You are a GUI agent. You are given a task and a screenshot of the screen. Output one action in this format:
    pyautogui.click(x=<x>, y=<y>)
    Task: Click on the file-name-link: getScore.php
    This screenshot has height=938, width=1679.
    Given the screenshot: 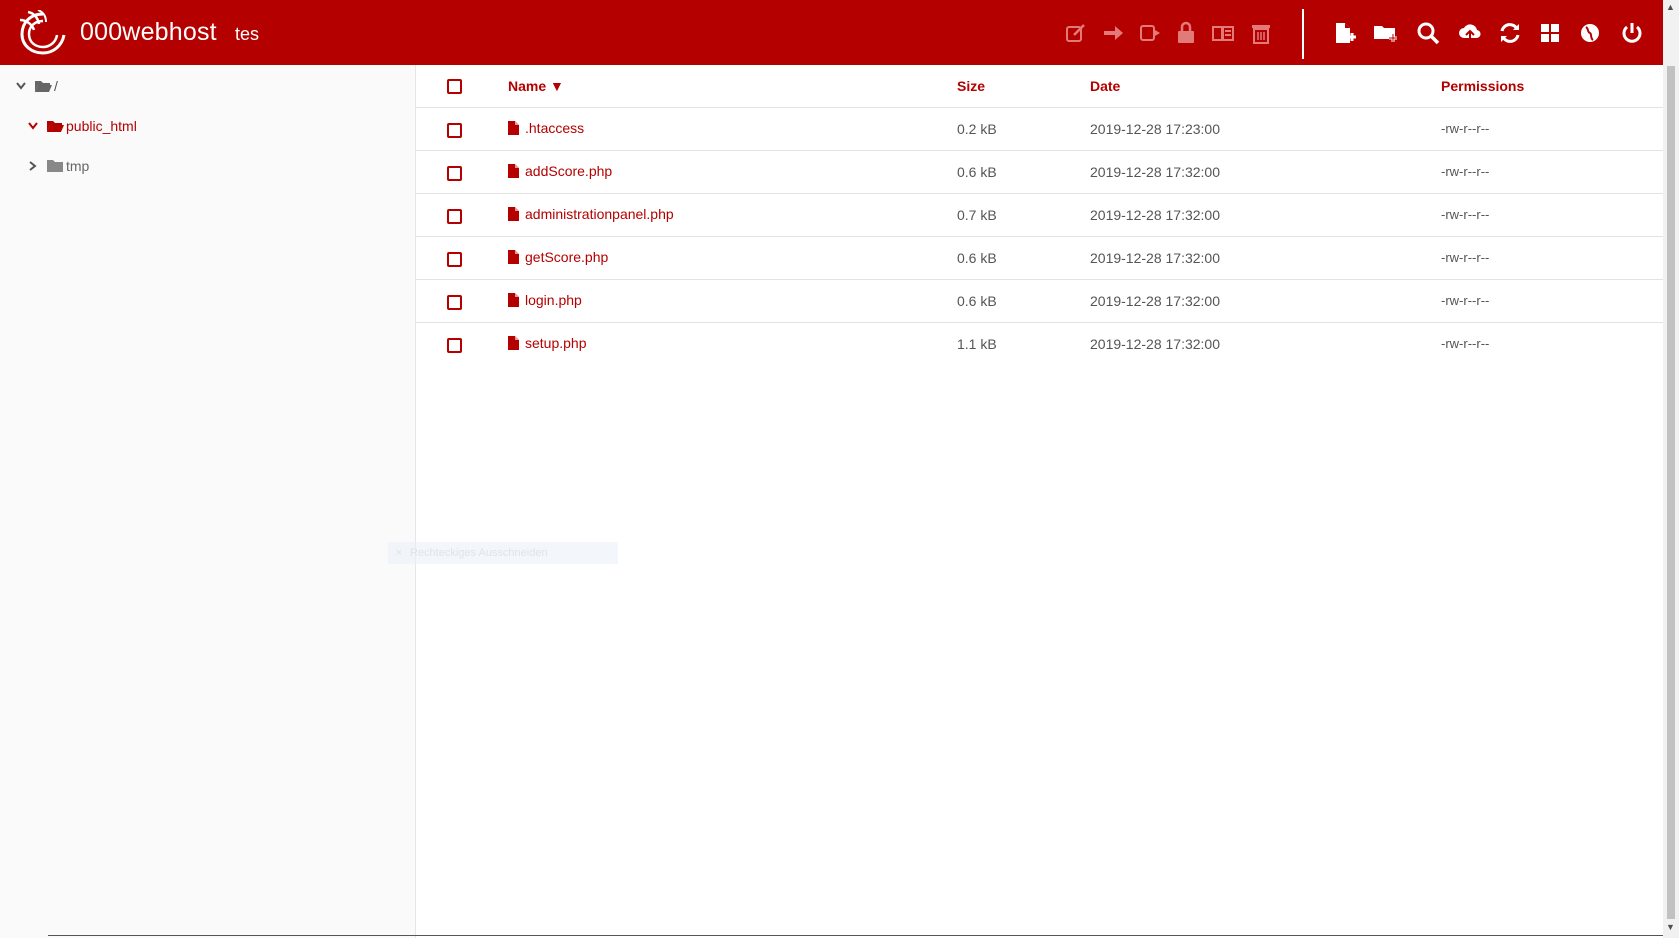 What is the action you would take?
    pyautogui.click(x=558, y=257)
    